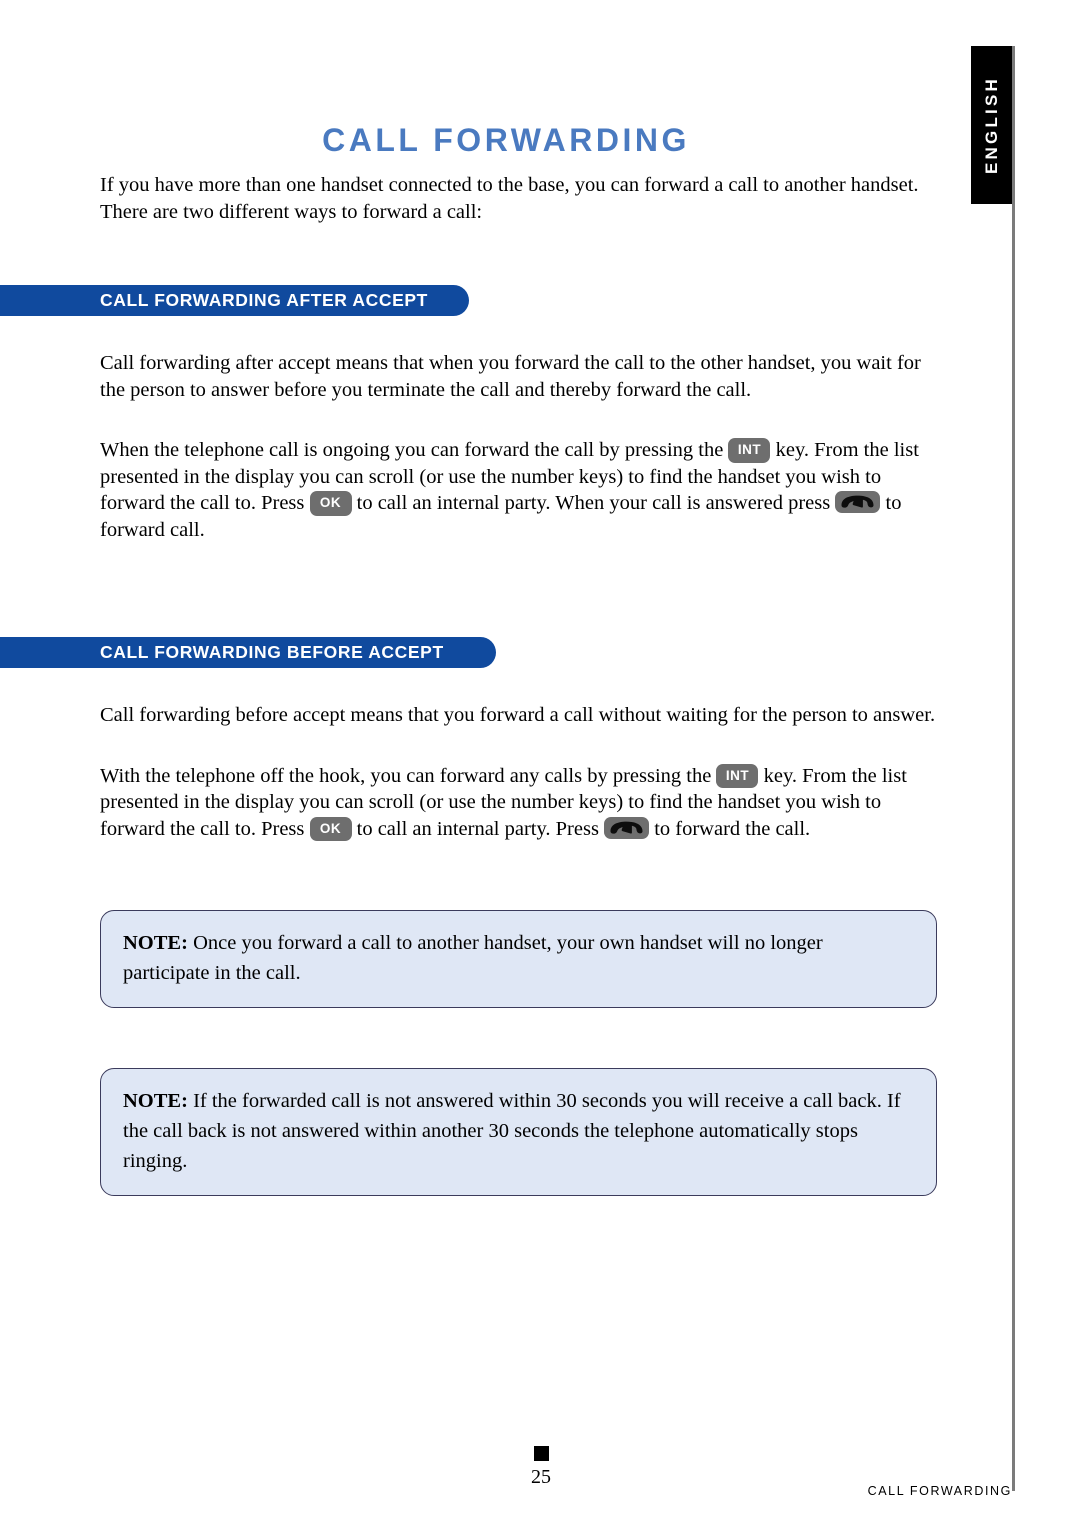  I want to click on right-margin-rule, so click(1013, 768).